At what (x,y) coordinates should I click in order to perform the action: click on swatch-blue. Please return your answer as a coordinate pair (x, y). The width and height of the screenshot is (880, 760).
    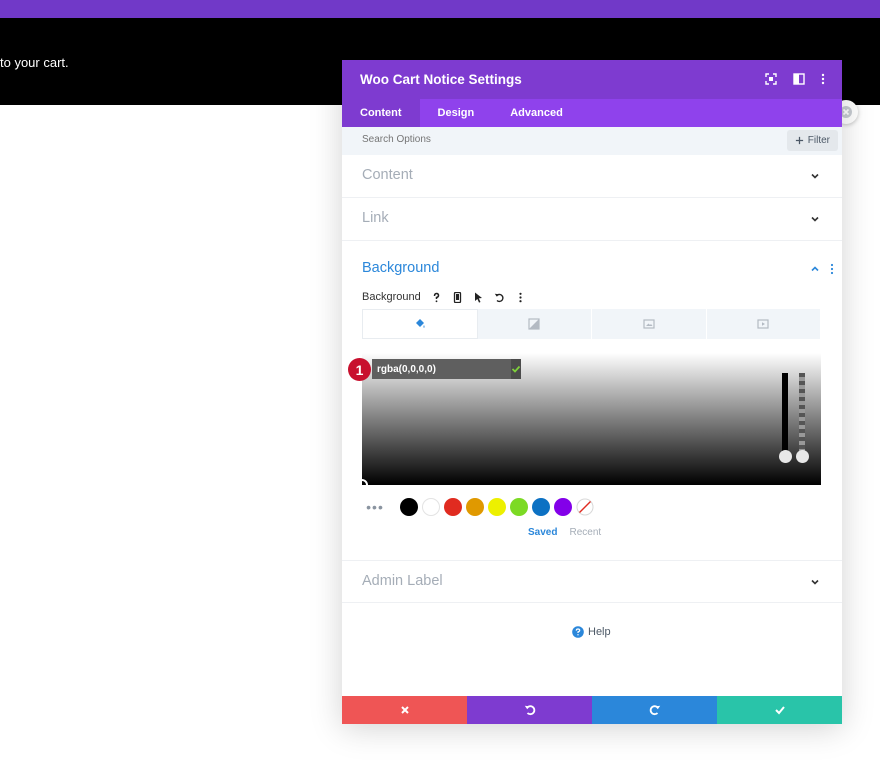
    Looking at the image, I should click on (541, 507).